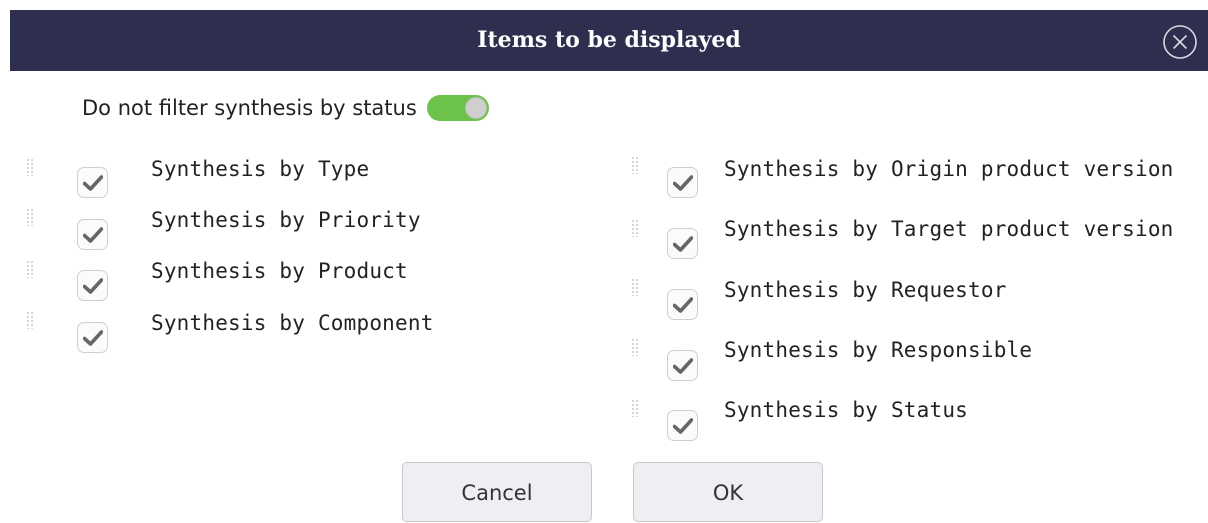 This screenshot has width=1208, height=523. What do you see at coordinates (682, 243) in the screenshot?
I see `checkbox-target-version-checked` at bounding box center [682, 243].